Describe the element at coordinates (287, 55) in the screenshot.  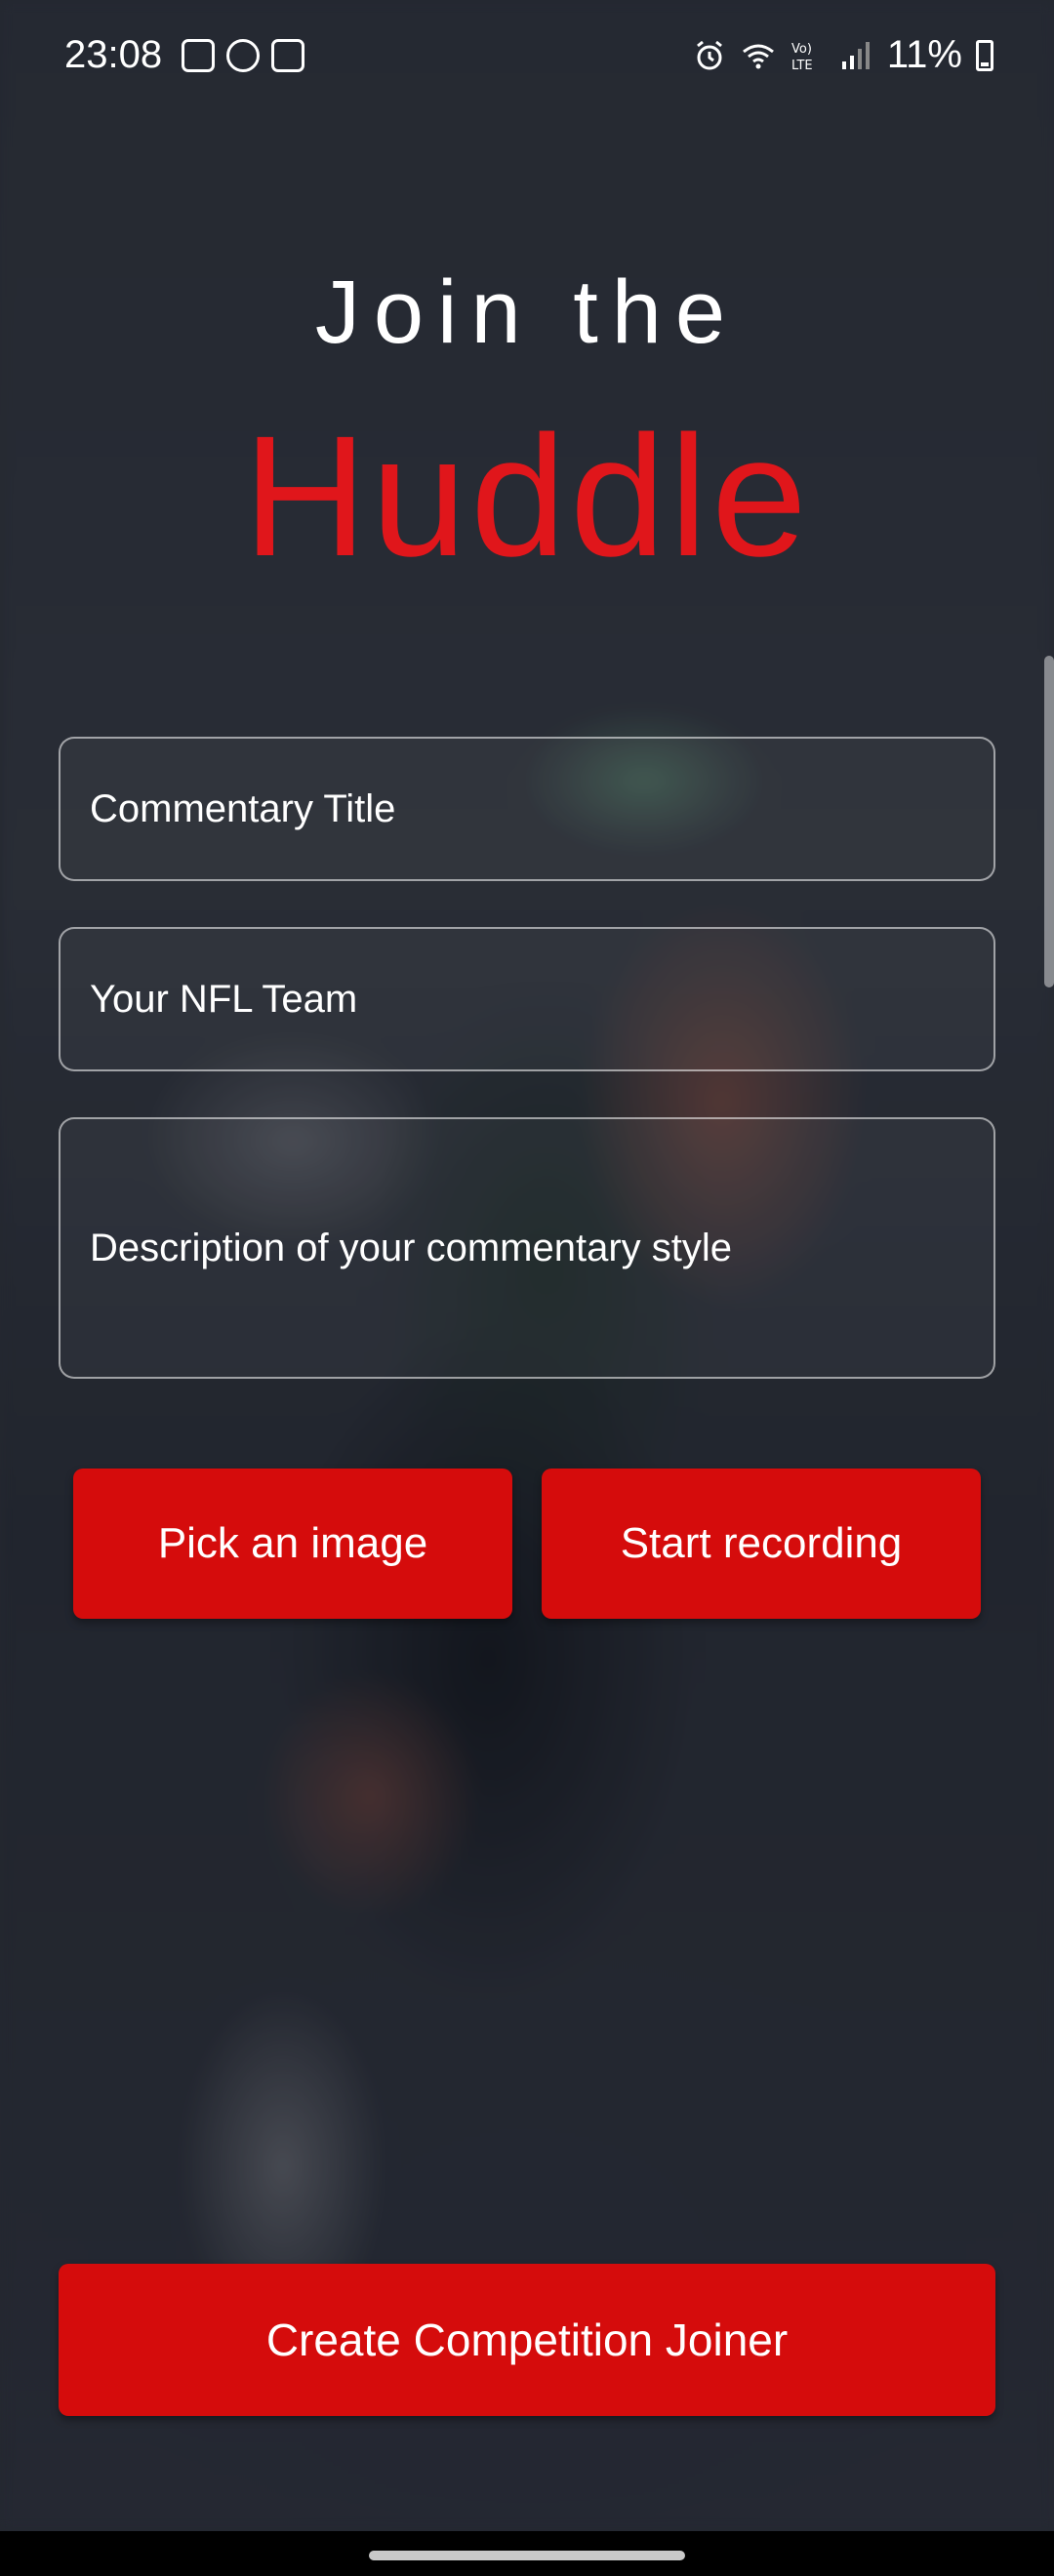
I see `screen-record-icon` at that location.